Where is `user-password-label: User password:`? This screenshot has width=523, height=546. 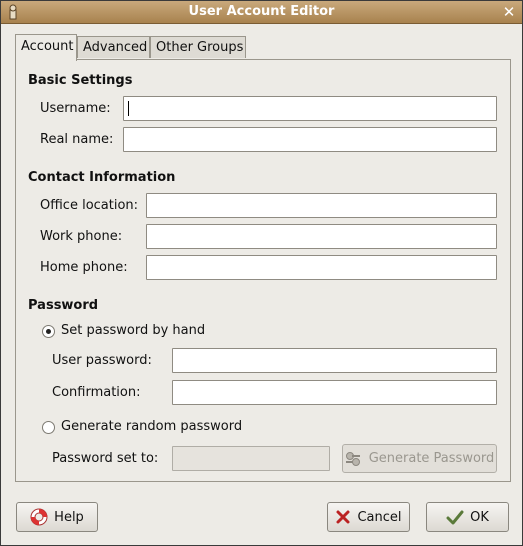
user-password-label: User password: is located at coordinates (102, 360).